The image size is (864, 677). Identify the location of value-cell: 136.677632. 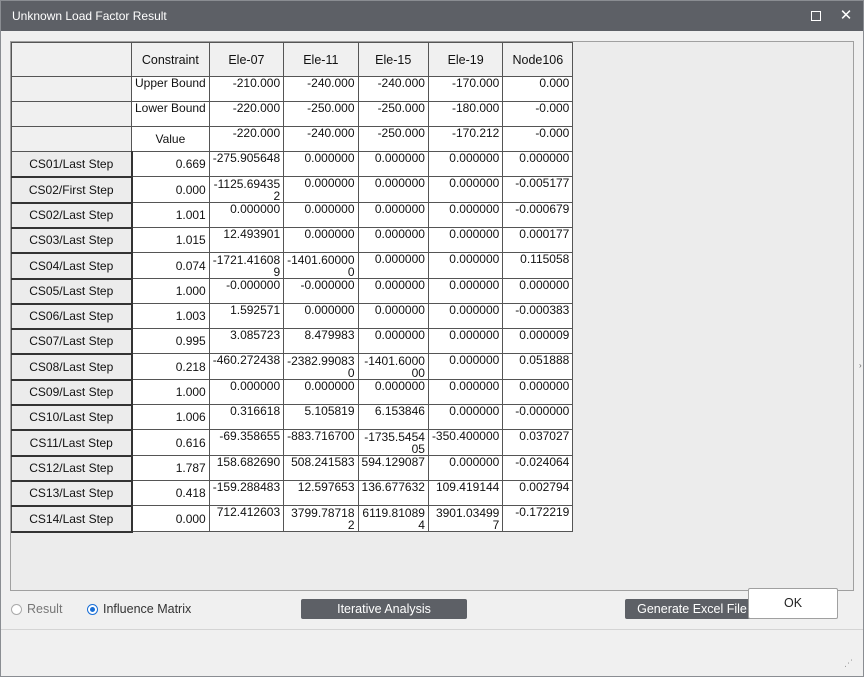
(393, 493).